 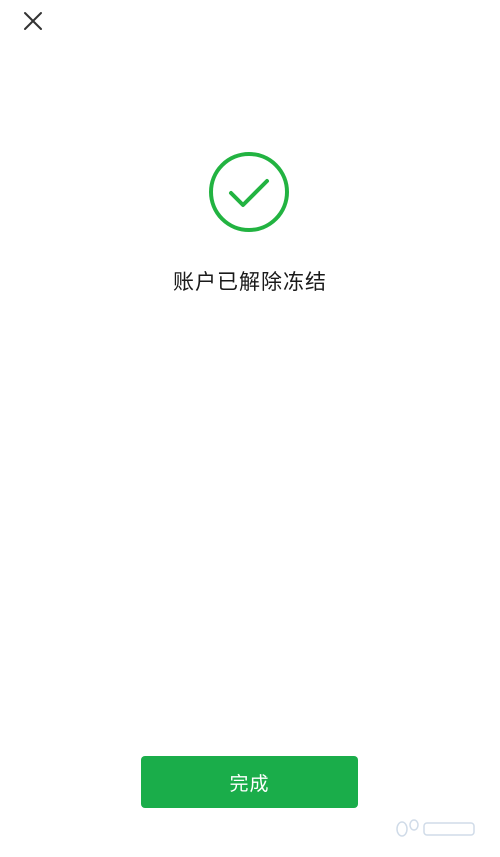 I want to click on close-button, so click(x=33, y=21).